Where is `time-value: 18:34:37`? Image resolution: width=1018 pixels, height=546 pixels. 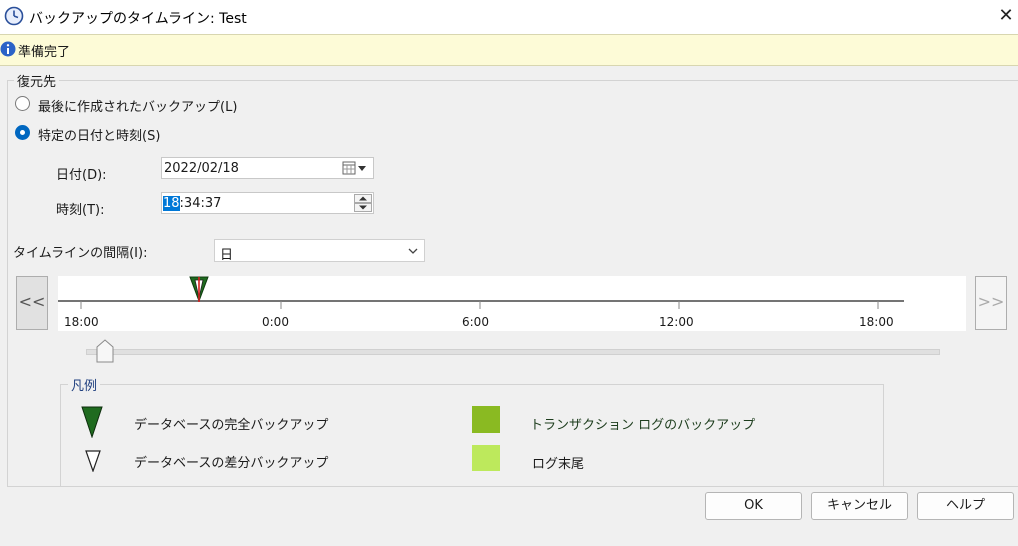
time-value: 18:34:37 is located at coordinates (192, 203).